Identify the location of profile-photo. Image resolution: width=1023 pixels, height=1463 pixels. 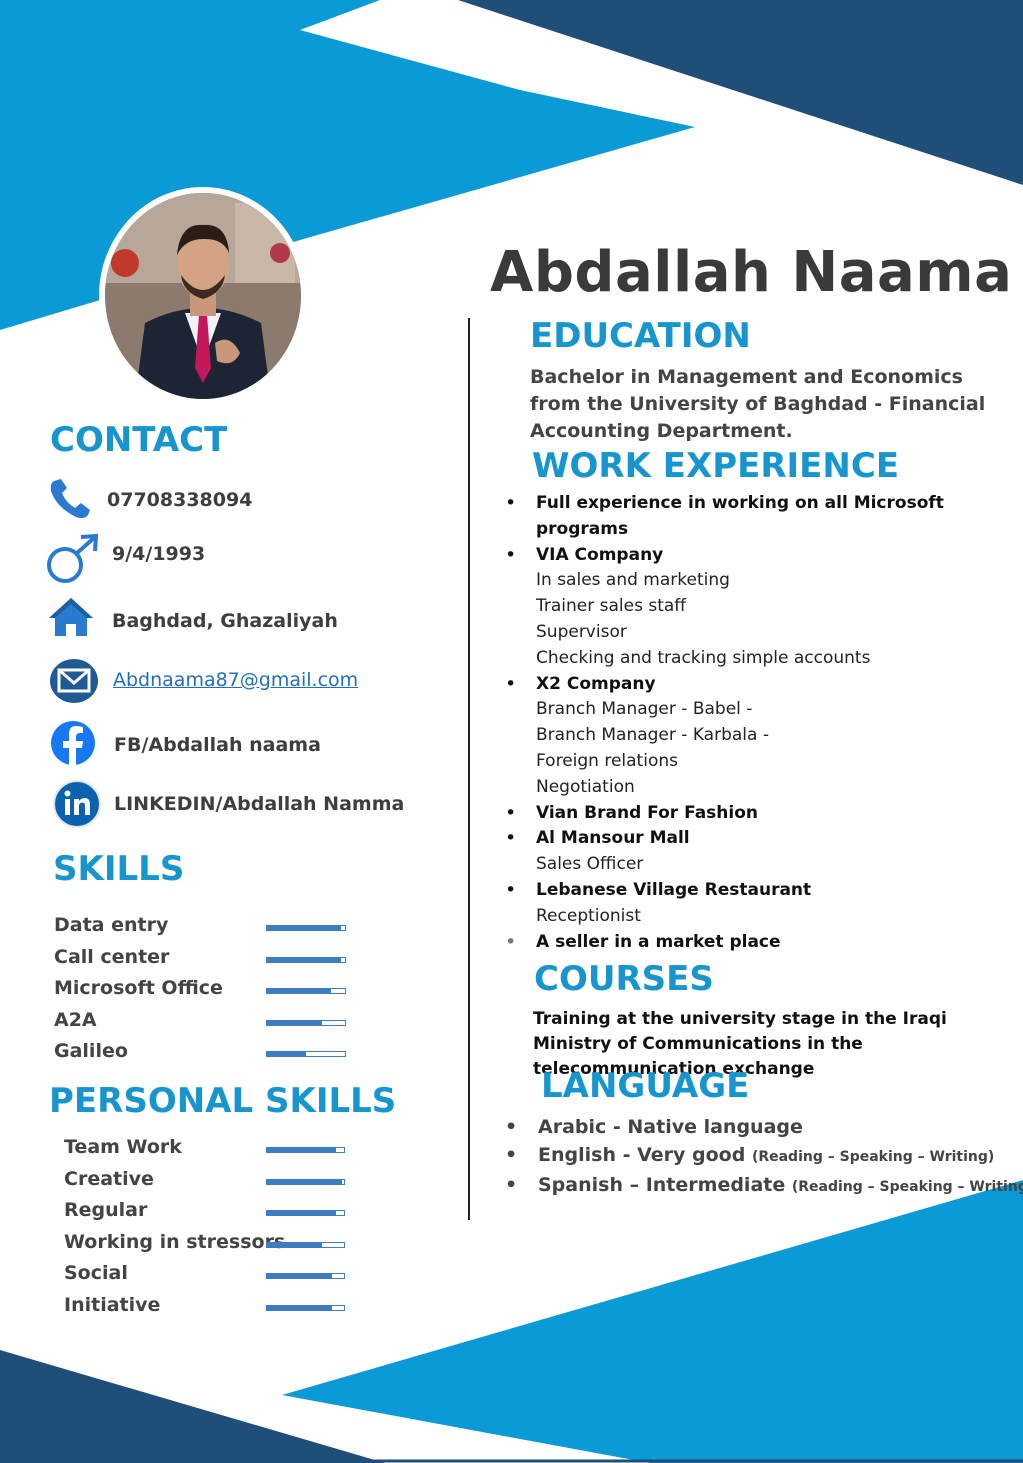
(203, 296).